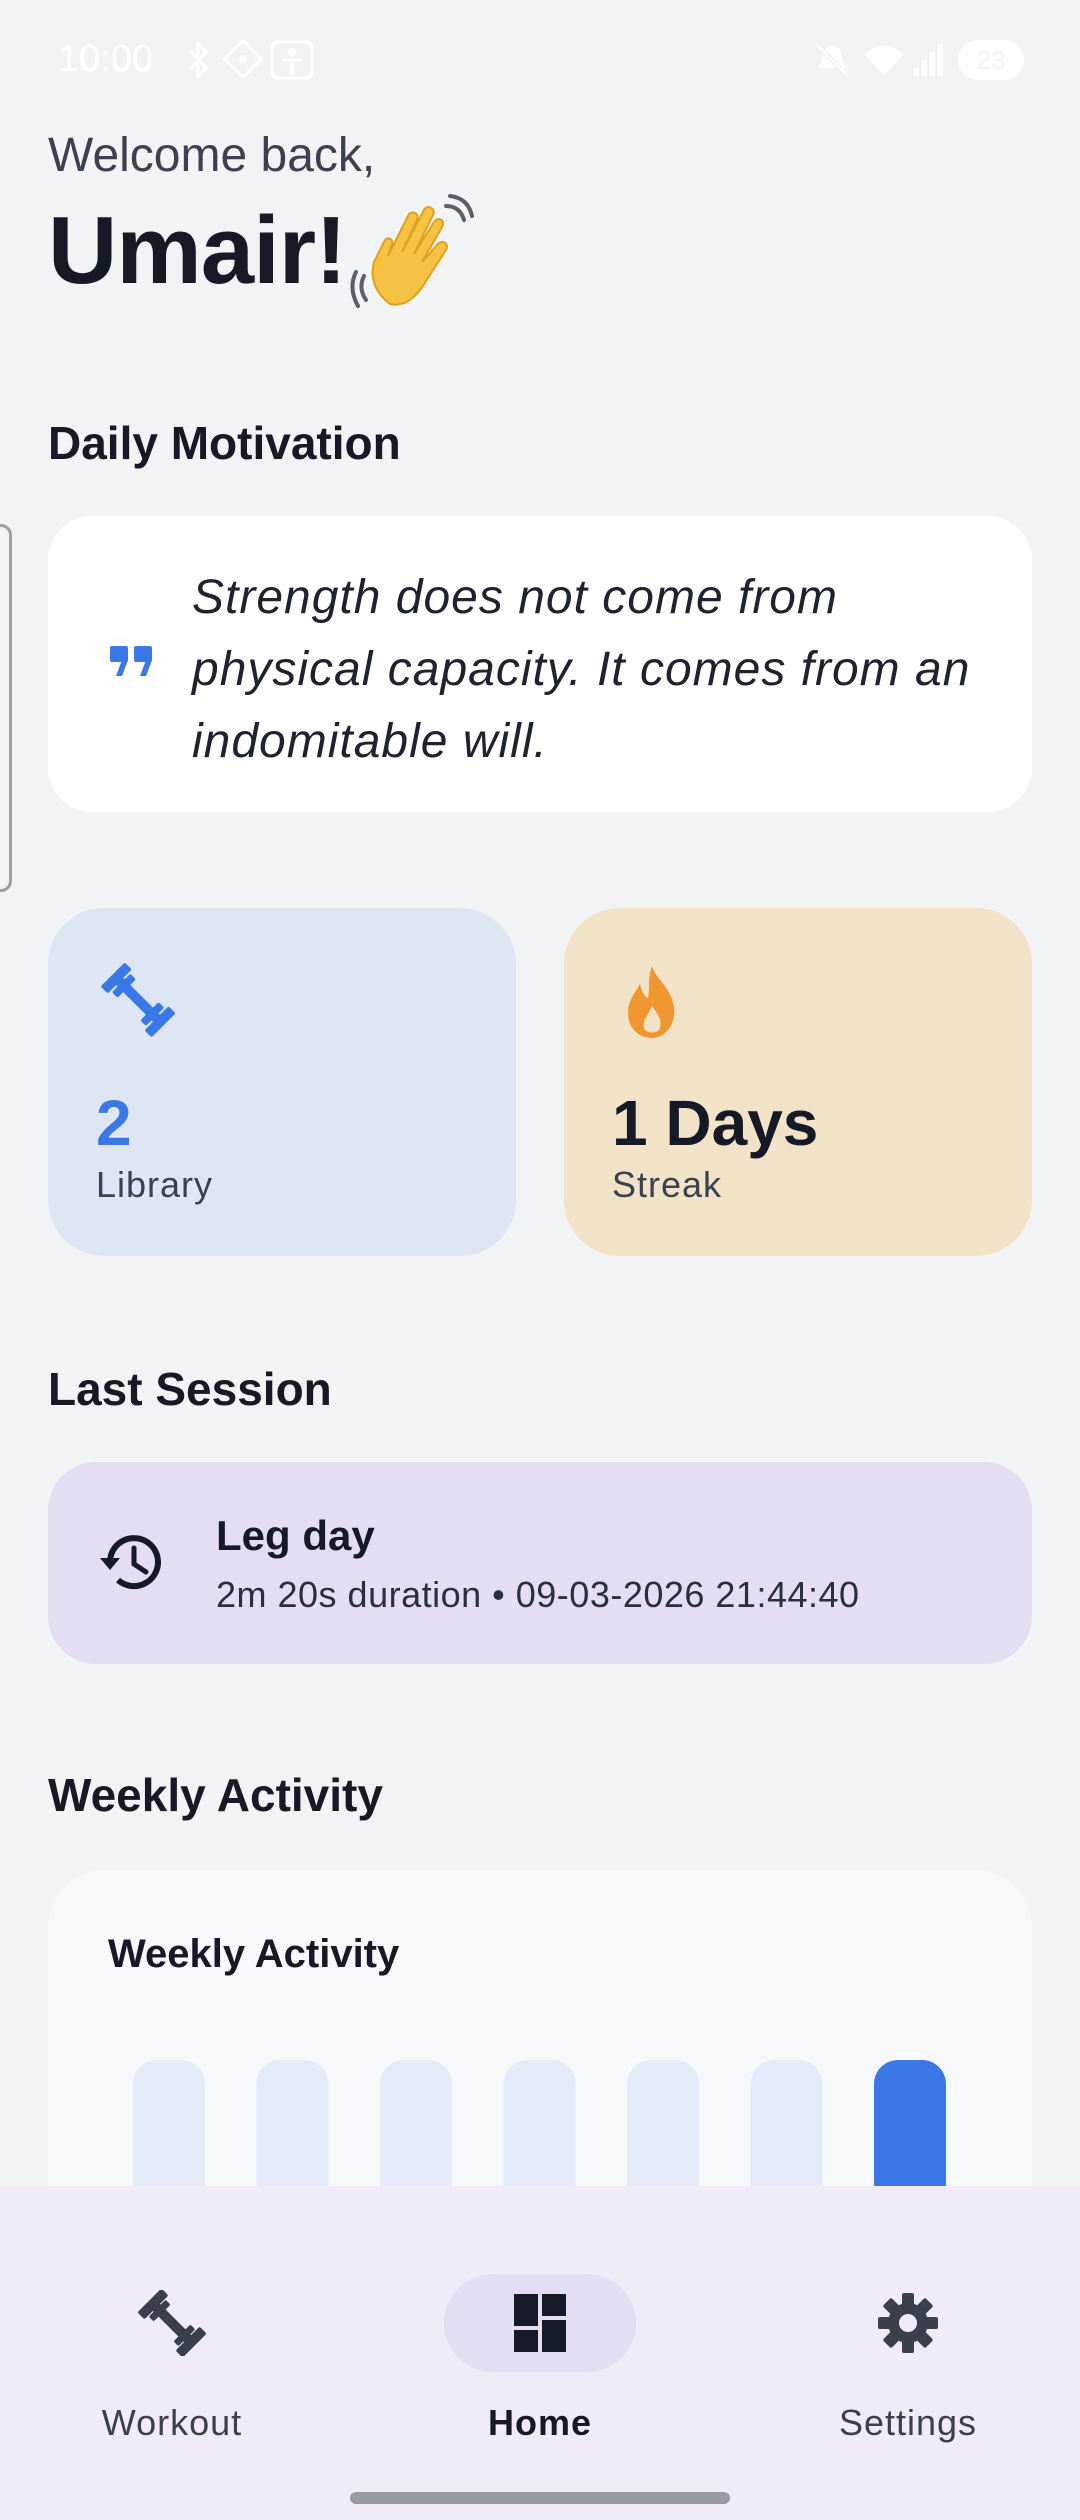  What do you see at coordinates (212, 155) in the screenshot?
I see `welcome-text: Welcome back,` at bounding box center [212, 155].